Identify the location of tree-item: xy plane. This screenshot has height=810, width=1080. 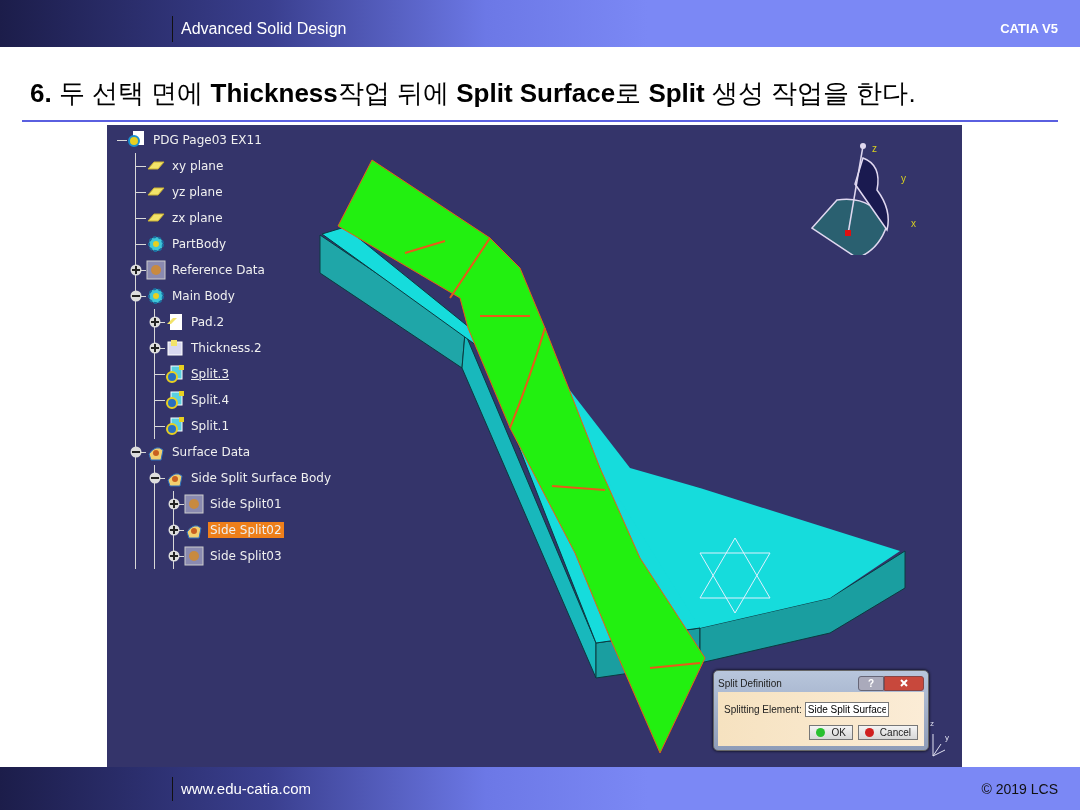
(198, 166).